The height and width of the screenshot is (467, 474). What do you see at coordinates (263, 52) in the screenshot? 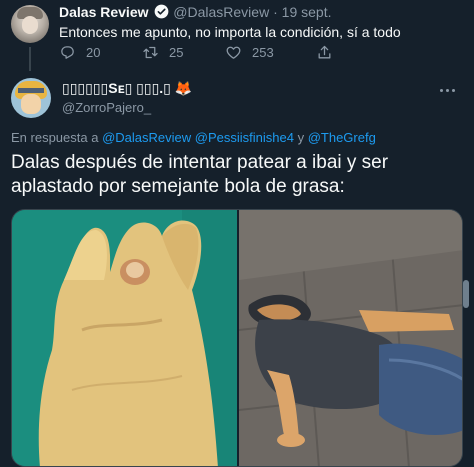
I see `like-count: 253` at bounding box center [263, 52].